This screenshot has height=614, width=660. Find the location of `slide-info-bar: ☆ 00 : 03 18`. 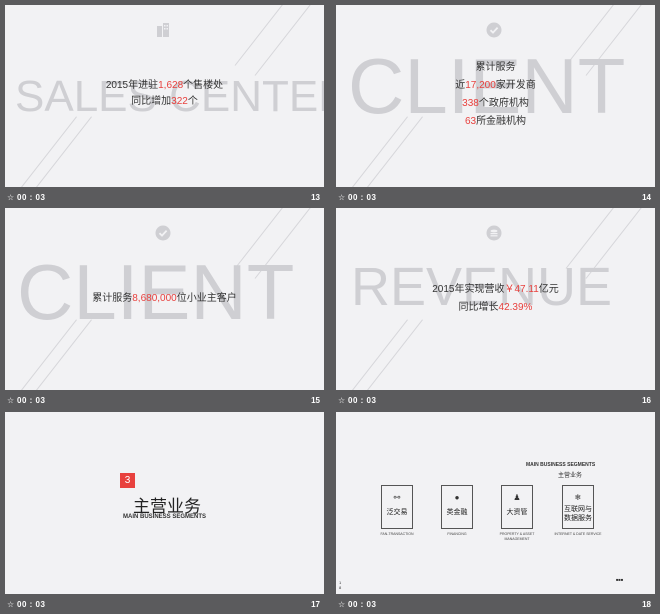

slide-info-bar: ☆ 00 : 03 18 is located at coordinates (495, 604).